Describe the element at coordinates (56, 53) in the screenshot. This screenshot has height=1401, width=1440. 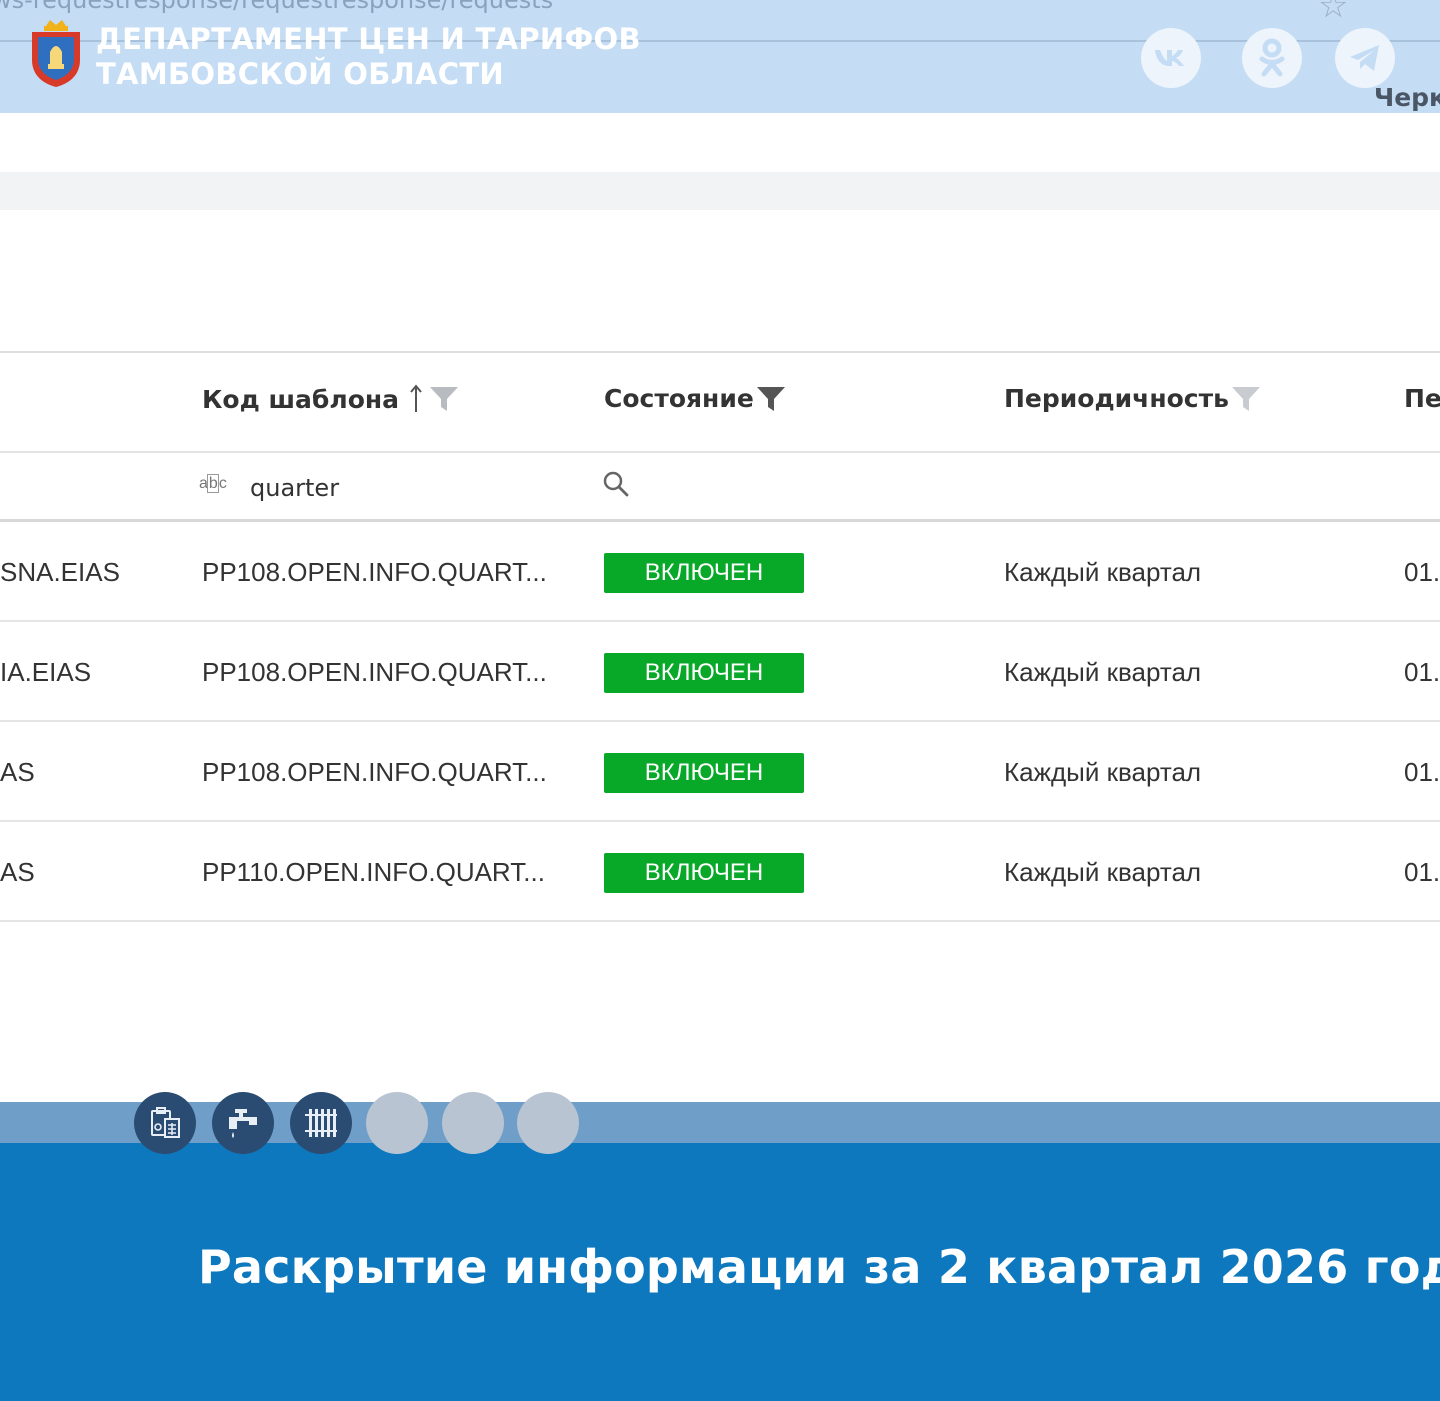
I see `tambov-emblem-icon` at that location.